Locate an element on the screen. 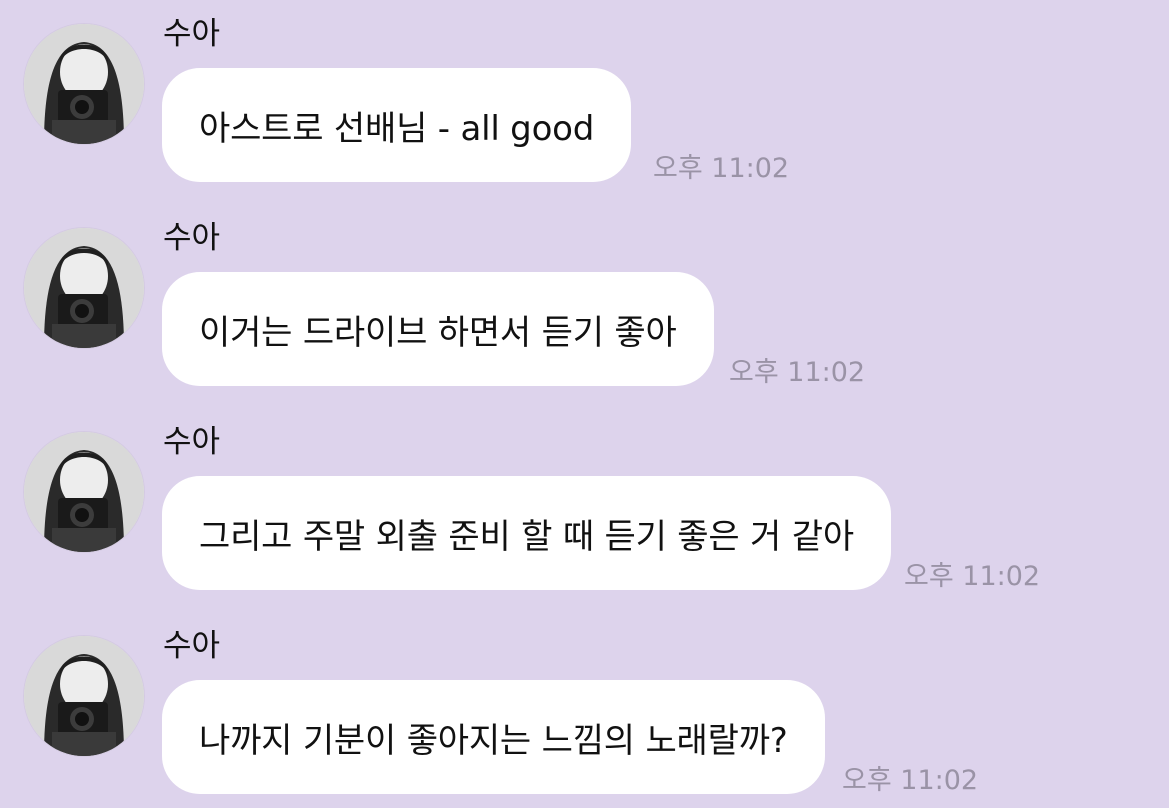  message-text: 이거는 드라이브 하면서 듣기 좋아 is located at coordinates (438, 332).